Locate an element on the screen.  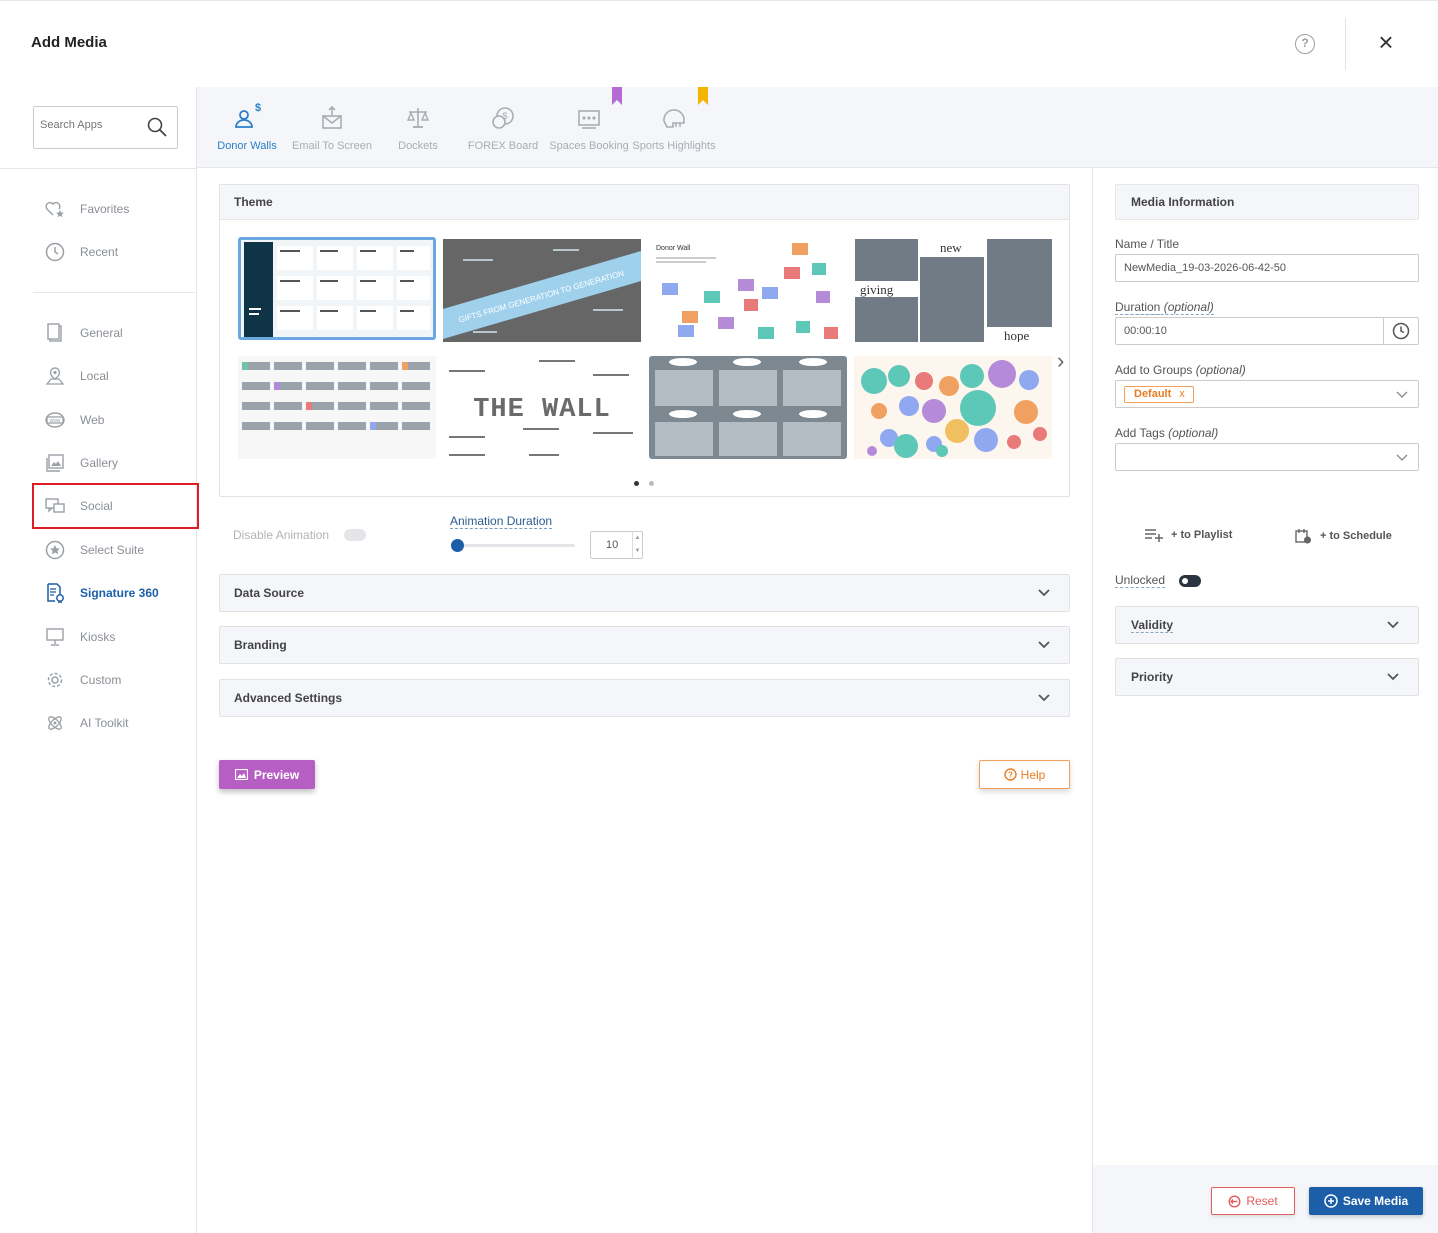
preview-button: Preview is located at coordinates (267, 774).